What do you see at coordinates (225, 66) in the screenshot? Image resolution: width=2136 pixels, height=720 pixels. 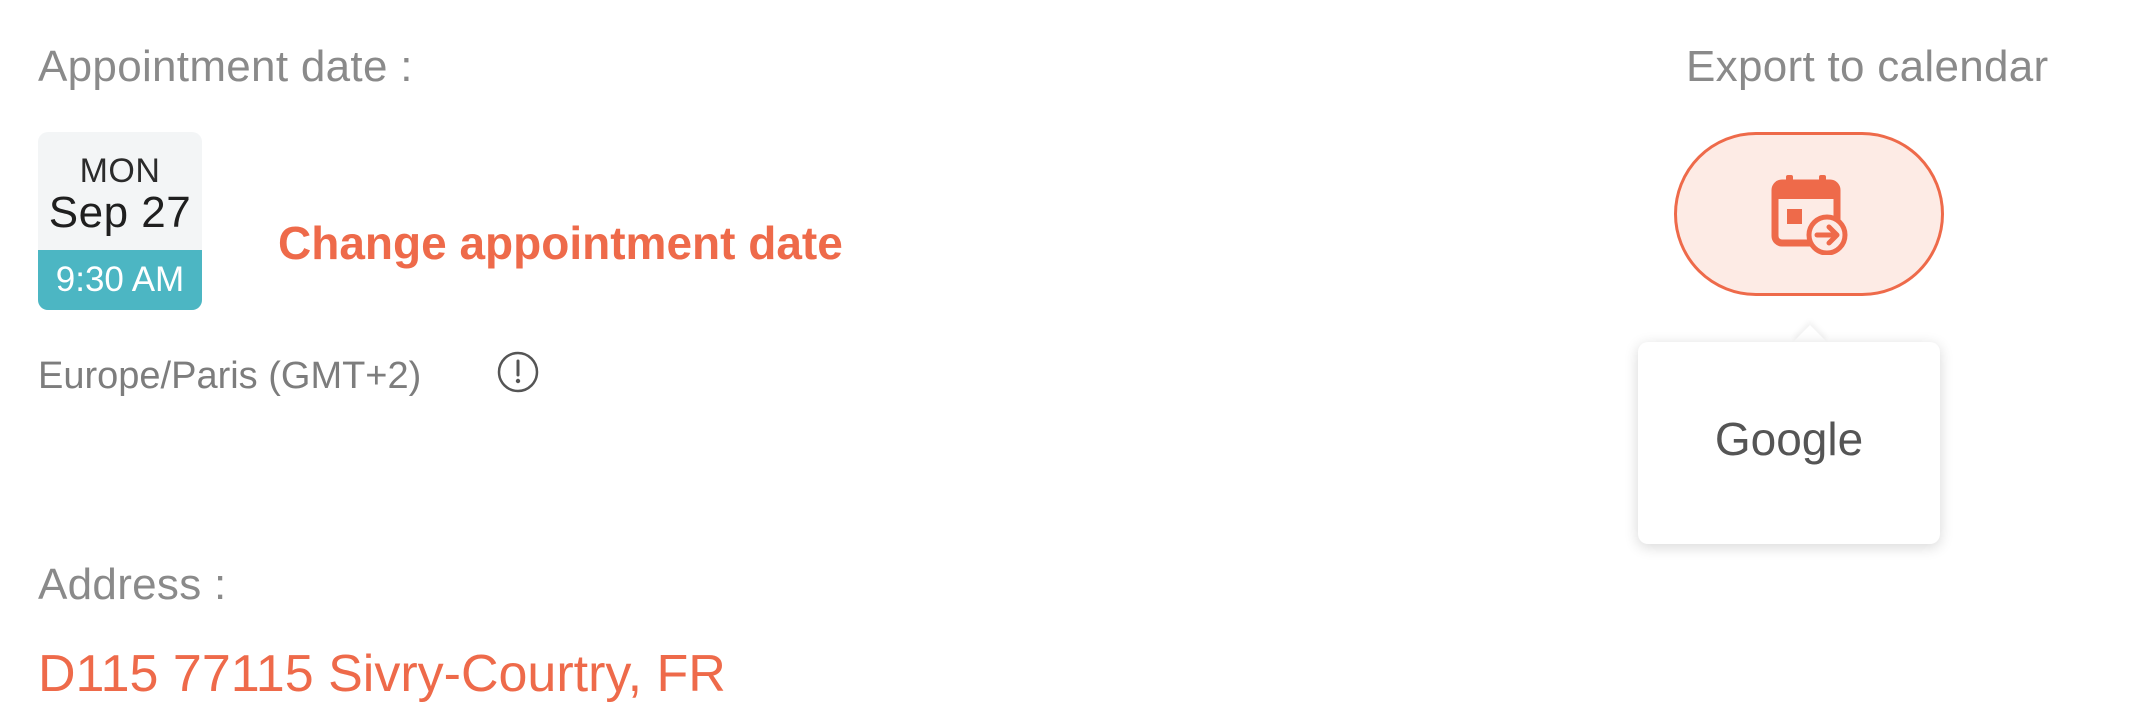 I see `appointment-date-label: Appointment date :` at bounding box center [225, 66].